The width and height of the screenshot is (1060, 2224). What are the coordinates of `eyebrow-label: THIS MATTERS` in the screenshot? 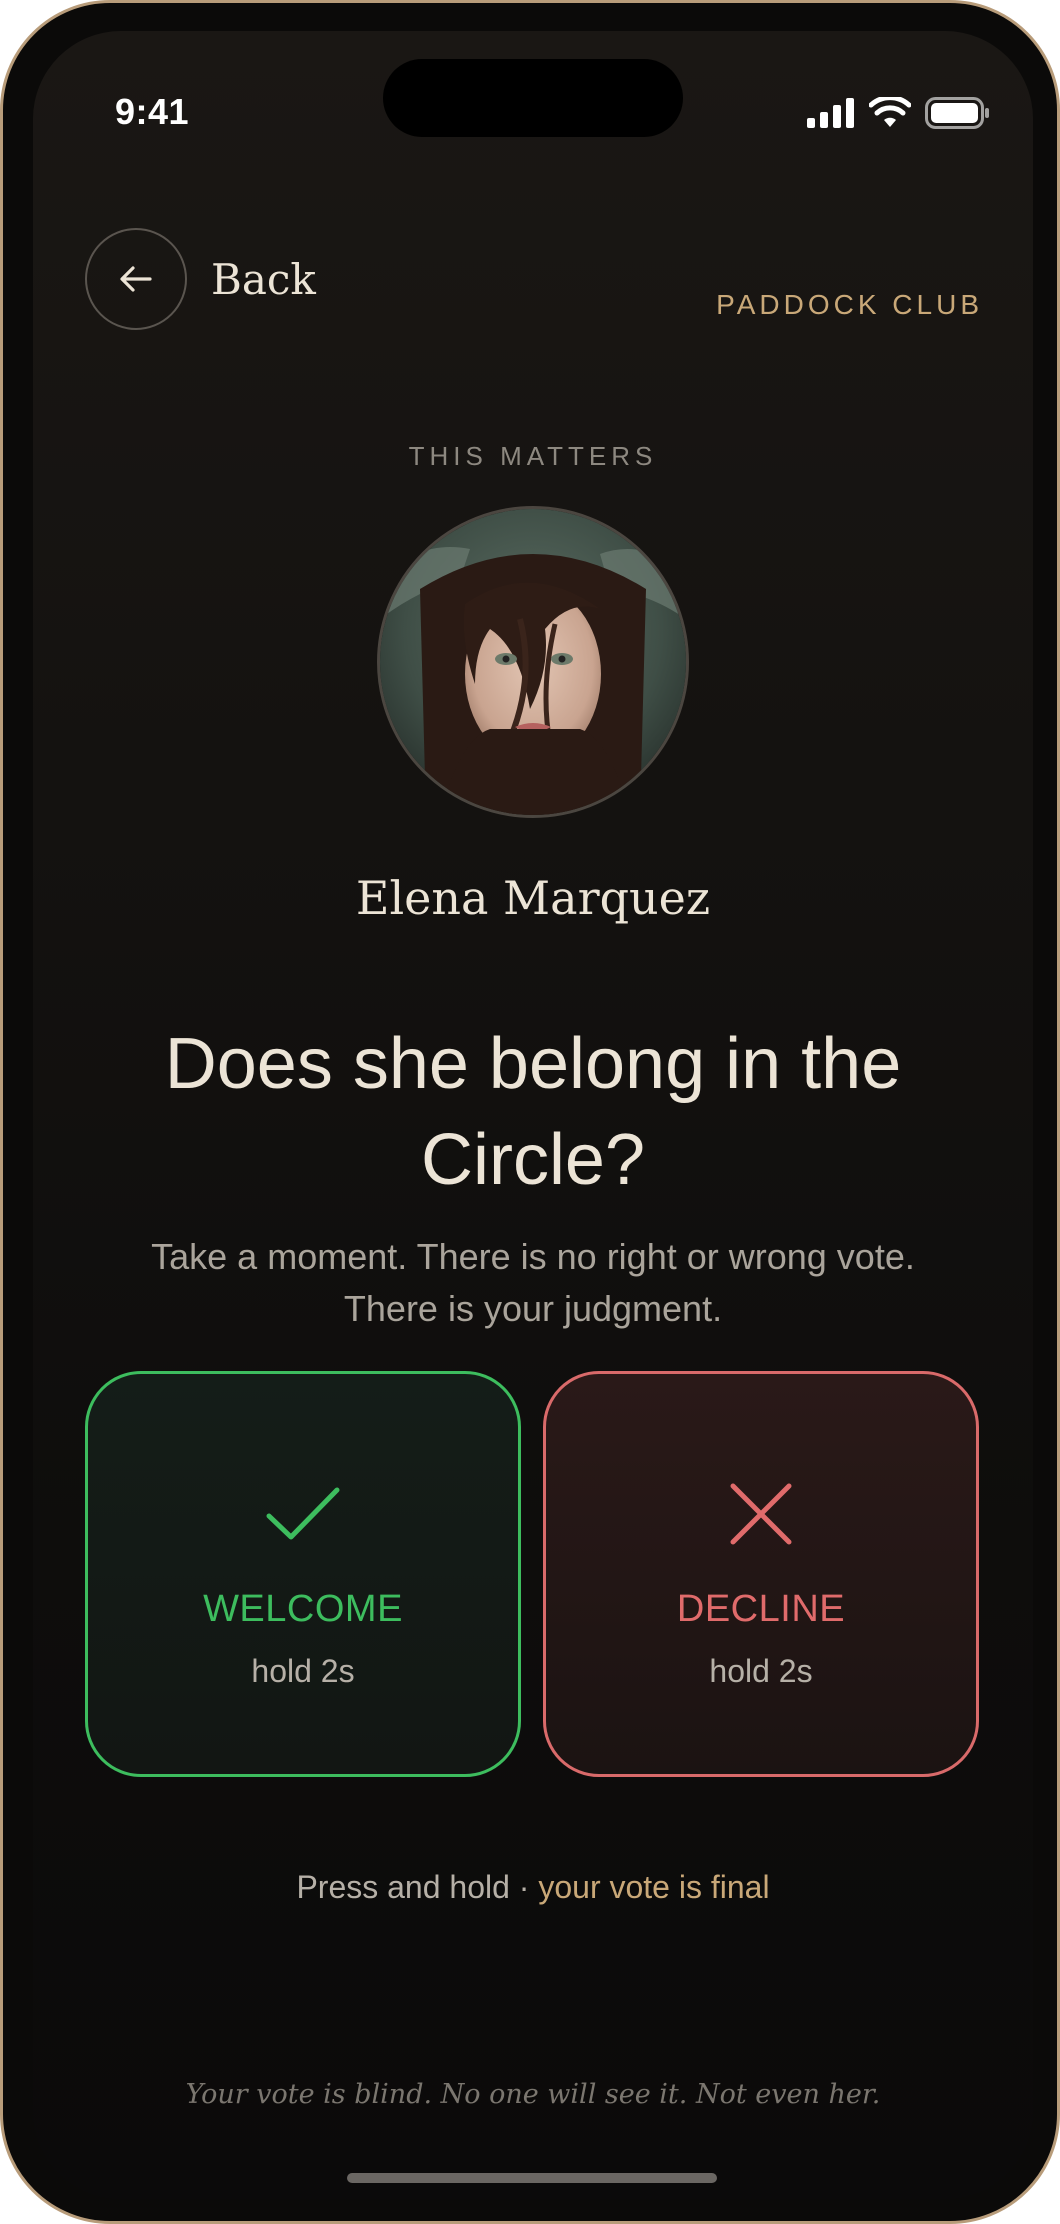 It's located at (533, 456).